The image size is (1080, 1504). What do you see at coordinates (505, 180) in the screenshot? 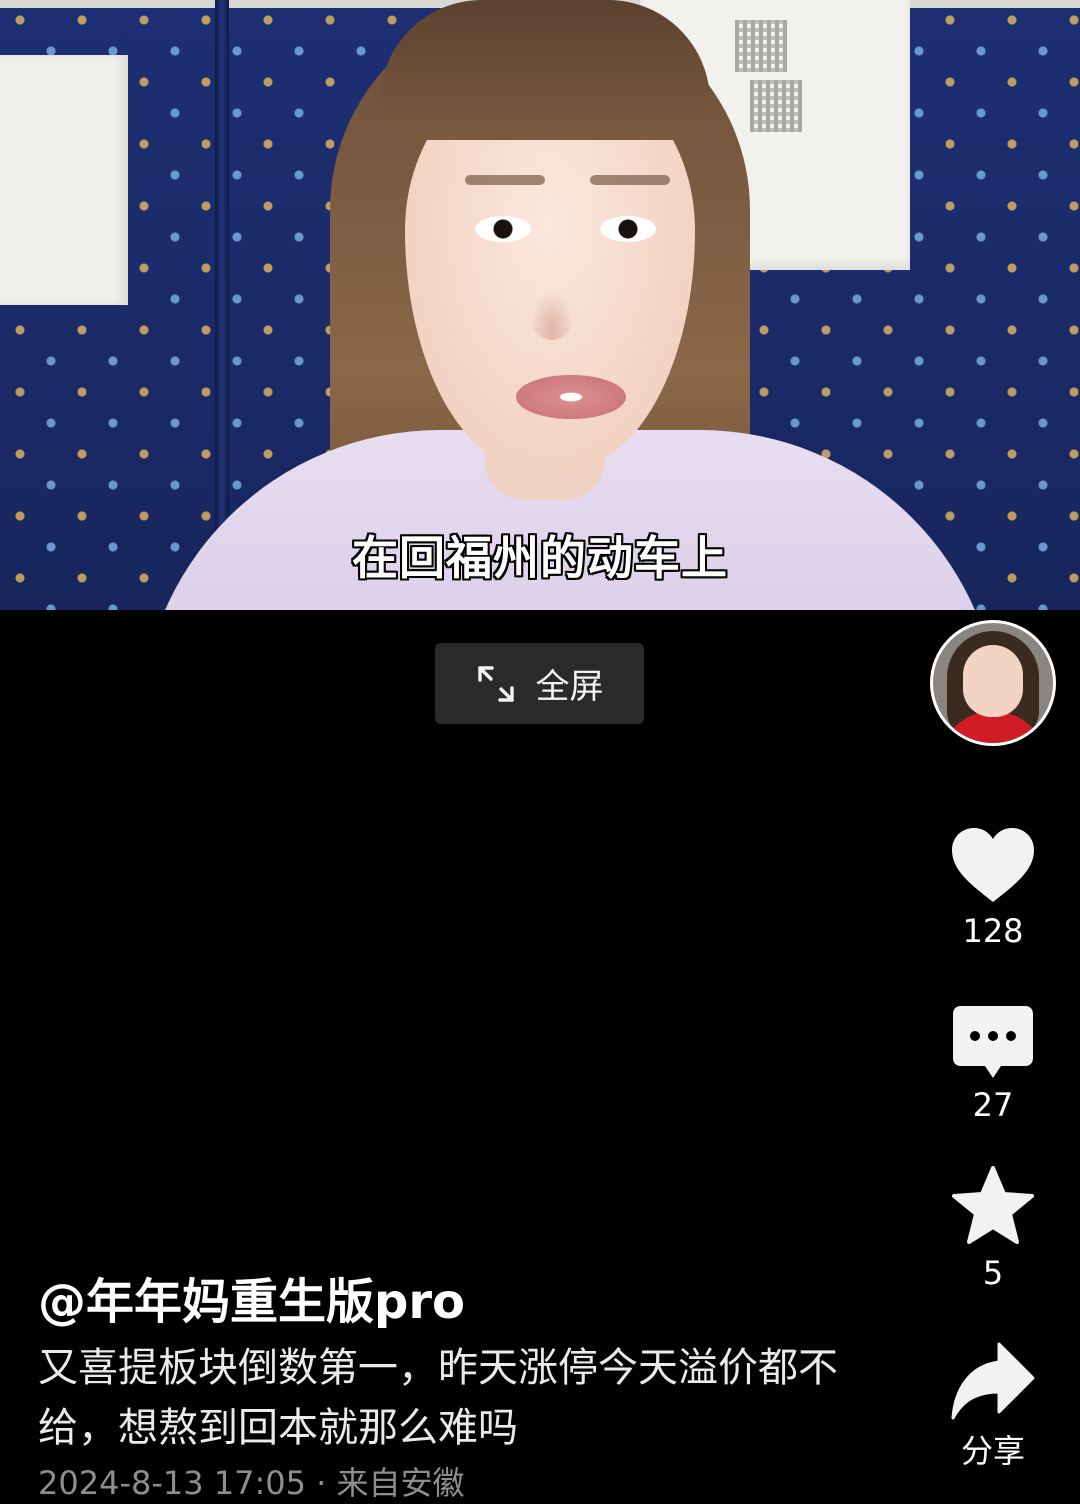
I see `left-eyebrow` at bounding box center [505, 180].